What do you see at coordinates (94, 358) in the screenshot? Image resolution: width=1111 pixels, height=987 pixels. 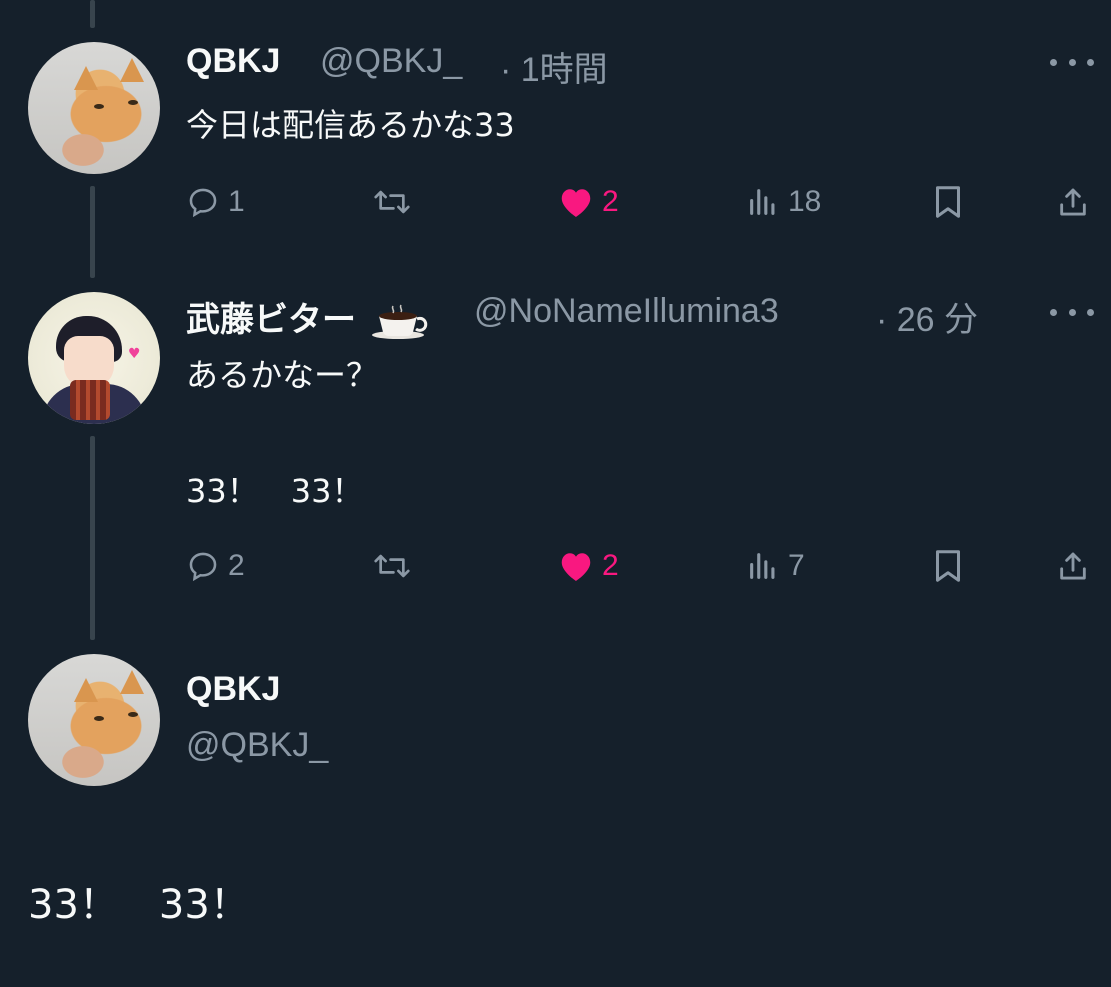 I see `avatar: ♥` at bounding box center [94, 358].